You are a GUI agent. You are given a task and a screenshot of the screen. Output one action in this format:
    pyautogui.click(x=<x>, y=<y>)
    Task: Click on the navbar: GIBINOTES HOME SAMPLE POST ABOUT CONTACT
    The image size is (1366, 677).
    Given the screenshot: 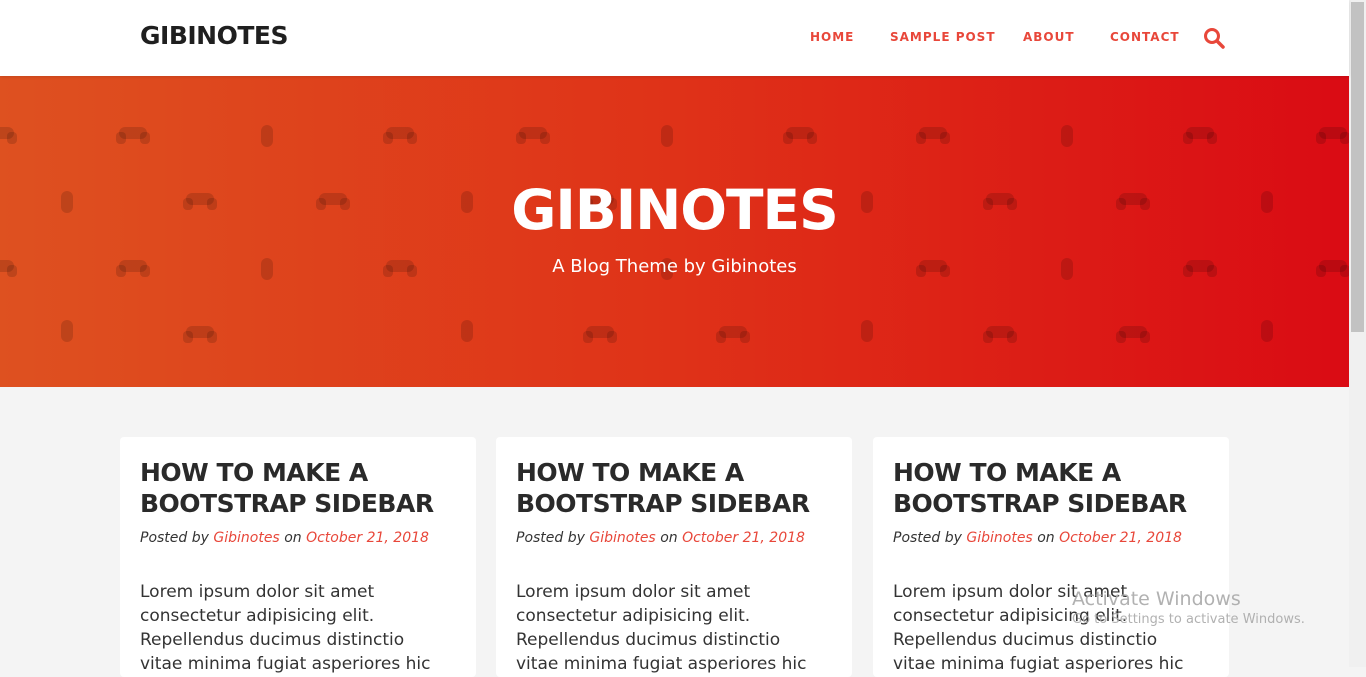 What is the action you would take?
    pyautogui.click(x=674, y=38)
    